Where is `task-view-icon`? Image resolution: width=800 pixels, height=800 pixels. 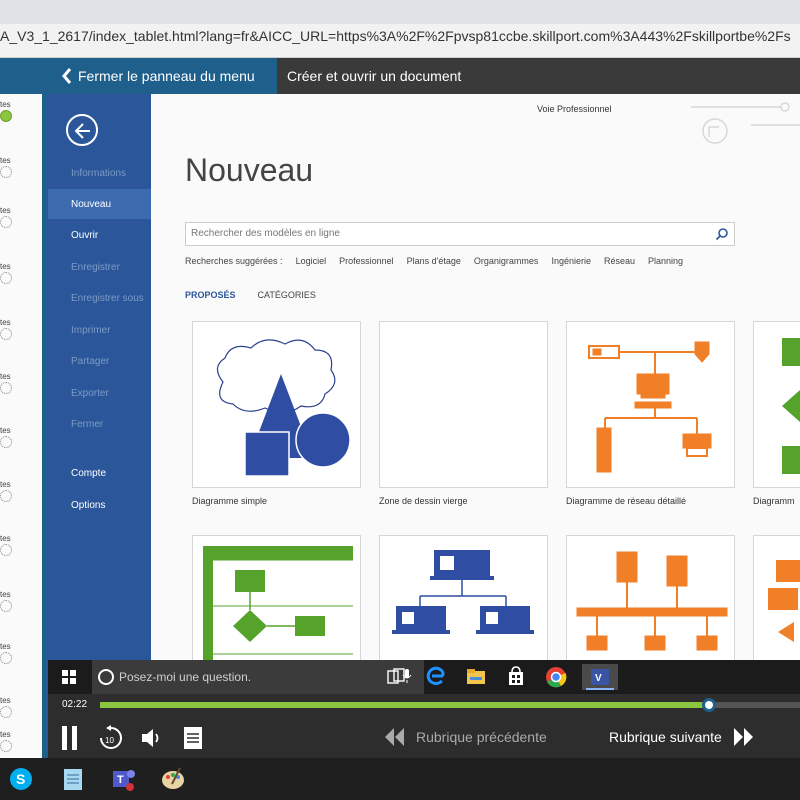 task-view-icon is located at coordinates (396, 677).